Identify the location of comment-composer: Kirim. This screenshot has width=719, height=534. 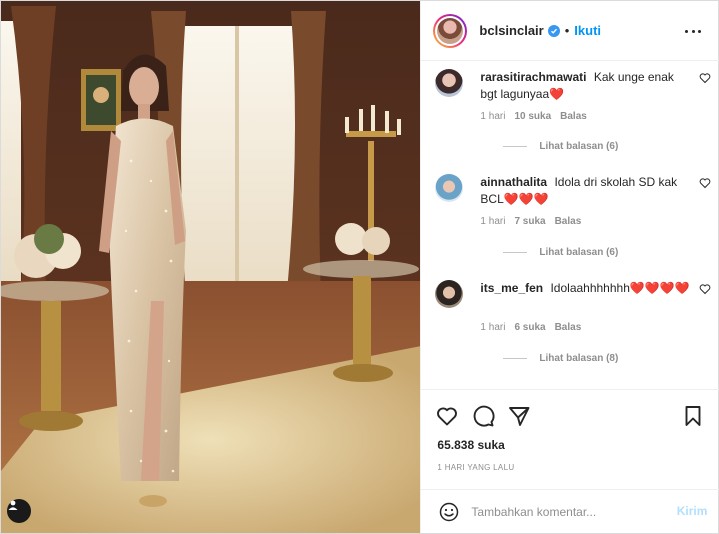
(570, 511).